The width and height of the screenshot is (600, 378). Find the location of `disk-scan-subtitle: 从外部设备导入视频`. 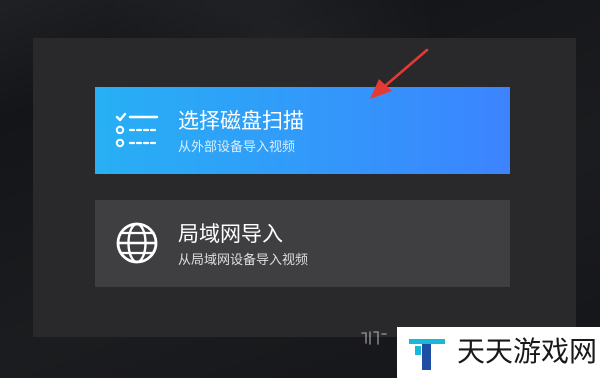

disk-scan-subtitle: 从外部设备导入视频 is located at coordinates (237, 147).